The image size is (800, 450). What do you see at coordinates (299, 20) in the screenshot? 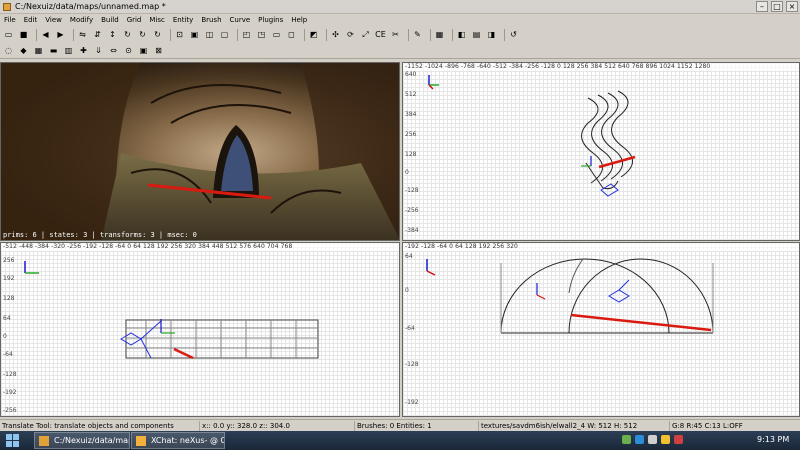
I see `menu-help: Help` at bounding box center [299, 20].